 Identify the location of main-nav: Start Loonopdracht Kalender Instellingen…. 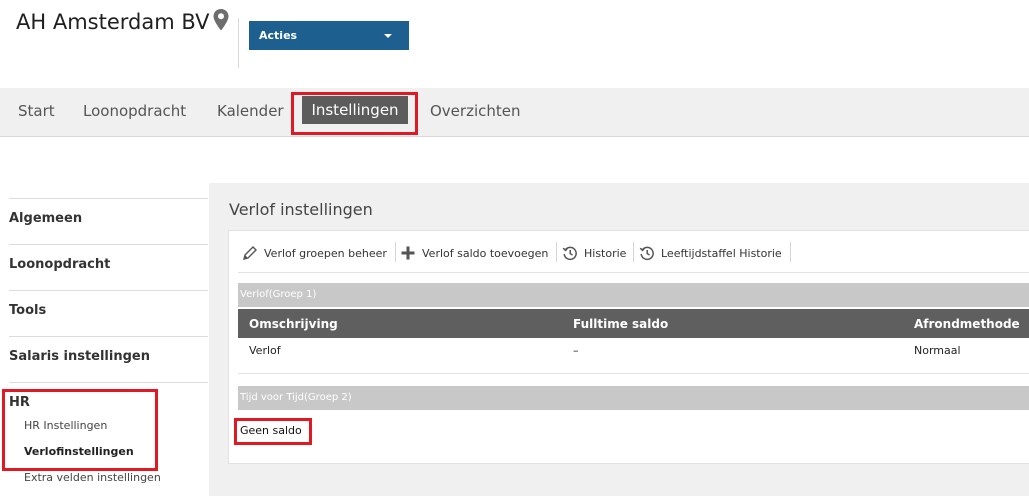
(514, 112).